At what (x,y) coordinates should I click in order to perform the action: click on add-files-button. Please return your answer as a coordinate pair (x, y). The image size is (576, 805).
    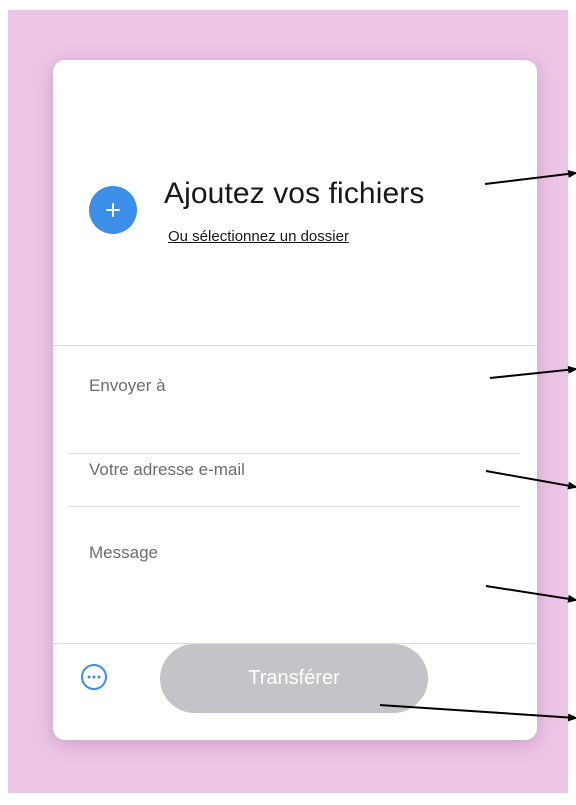
    Looking at the image, I should click on (113, 210).